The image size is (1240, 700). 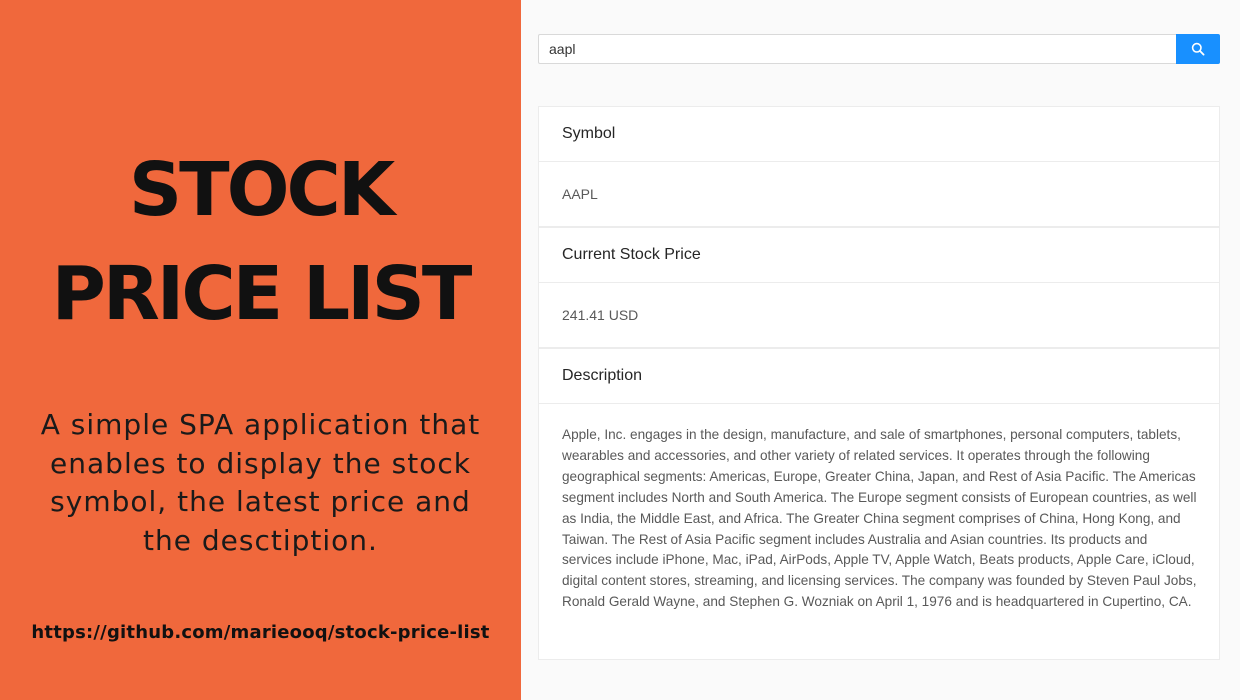 I want to click on search-input, so click(x=857, y=49).